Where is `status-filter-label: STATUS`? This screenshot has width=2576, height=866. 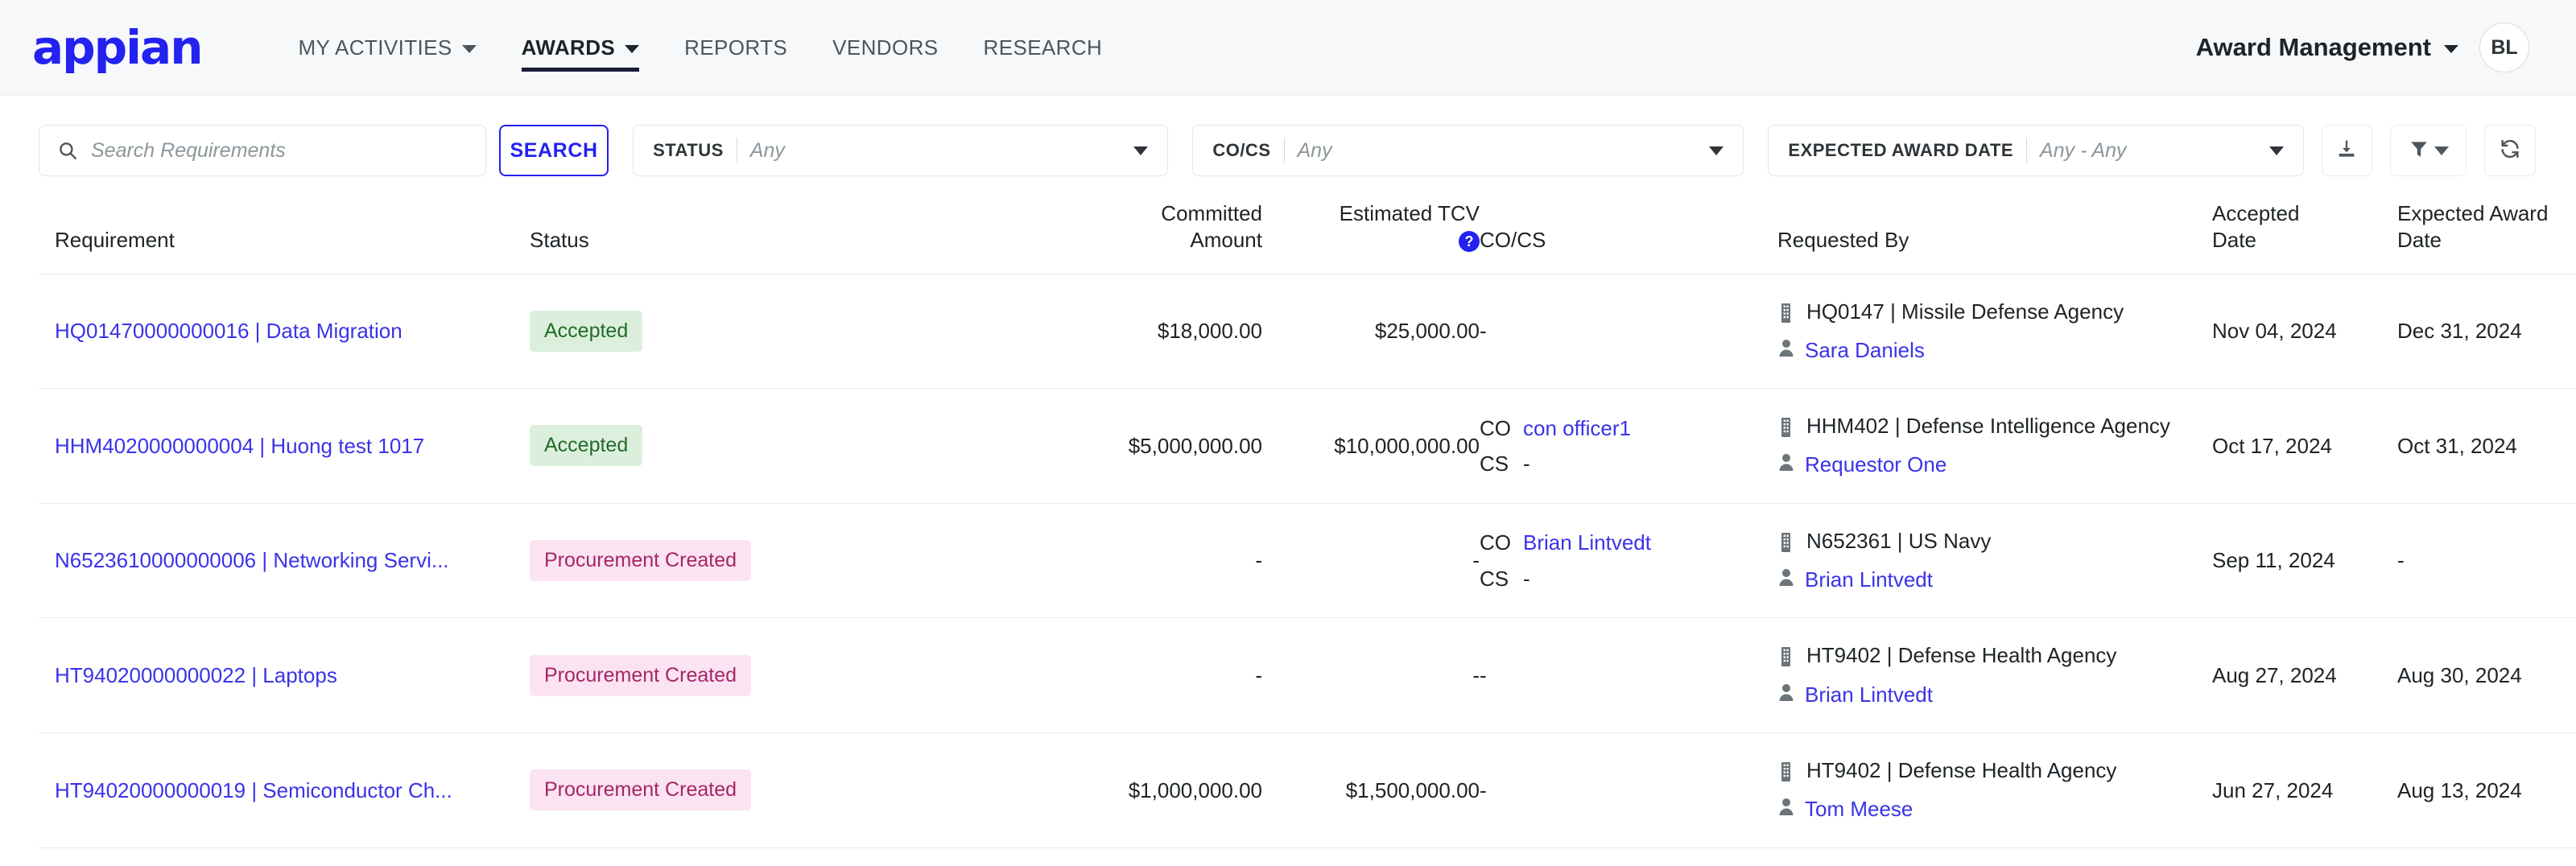 status-filter-label: STATUS is located at coordinates (688, 150).